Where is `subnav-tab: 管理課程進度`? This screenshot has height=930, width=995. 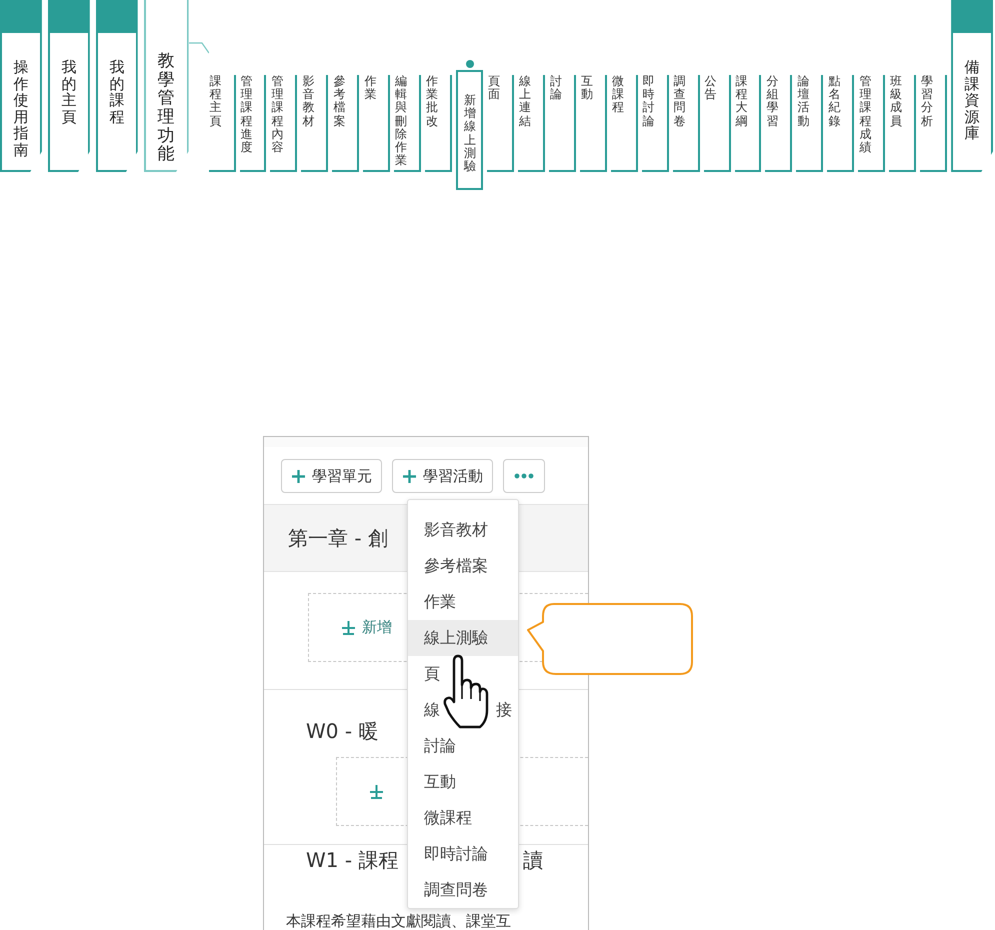
subnav-tab: 管理課程進度 is located at coordinates (253, 123).